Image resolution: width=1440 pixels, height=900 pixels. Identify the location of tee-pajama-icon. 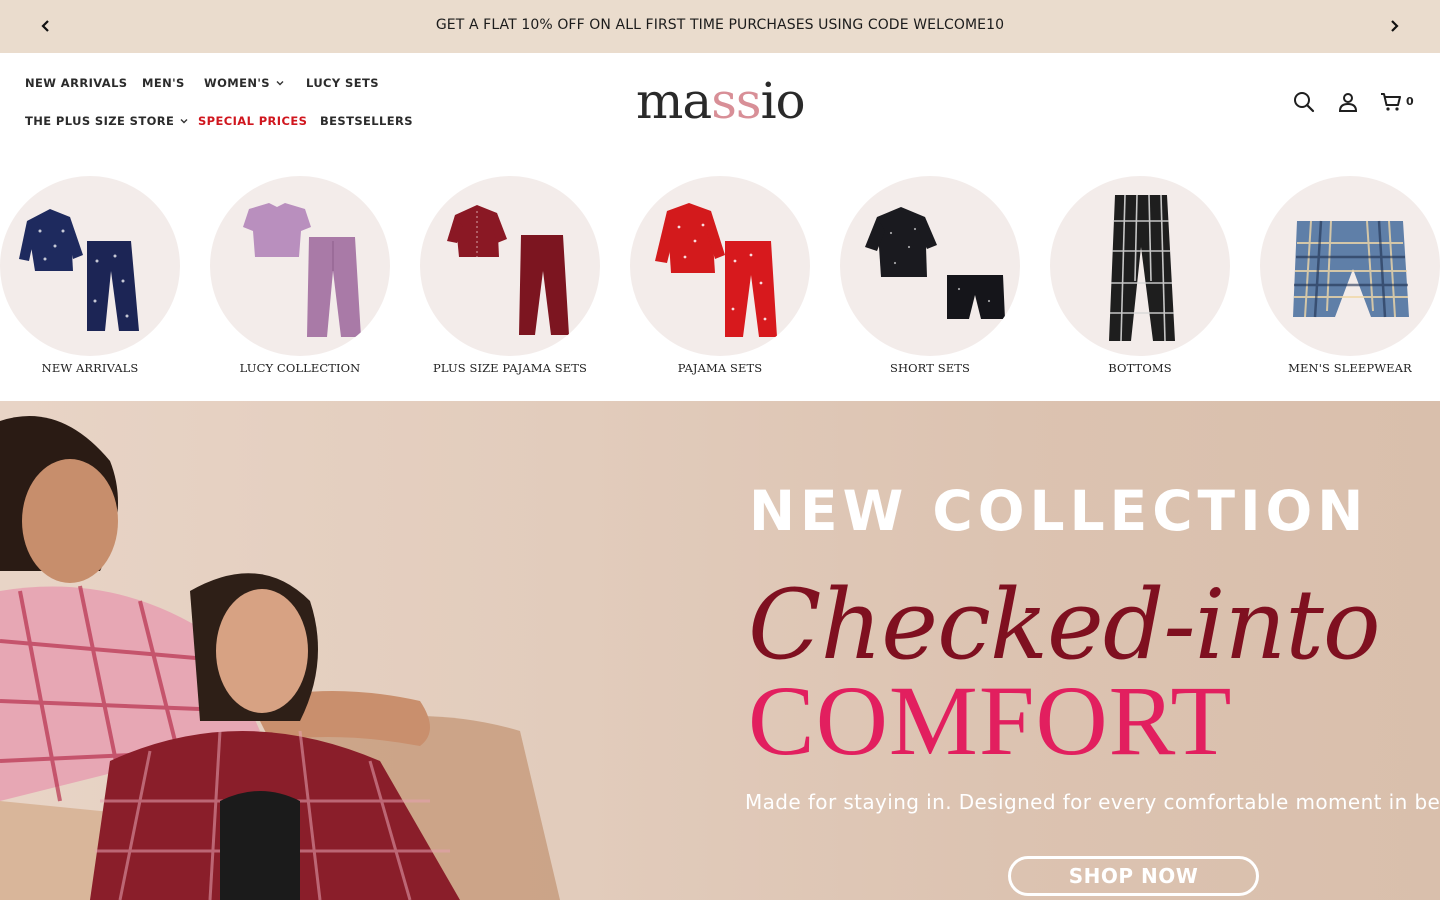
(302, 270).